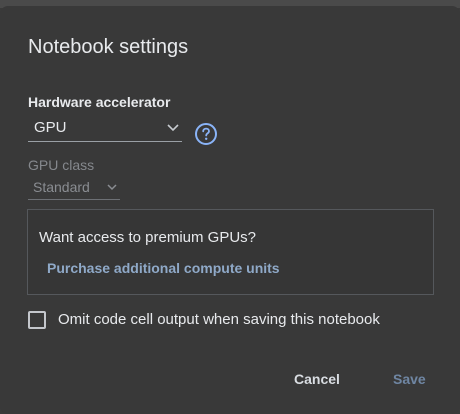 Image resolution: width=460 pixels, height=414 pixels. I want to click on hardware-accelerator-label: Hardware accelerator, so click(99, 102).